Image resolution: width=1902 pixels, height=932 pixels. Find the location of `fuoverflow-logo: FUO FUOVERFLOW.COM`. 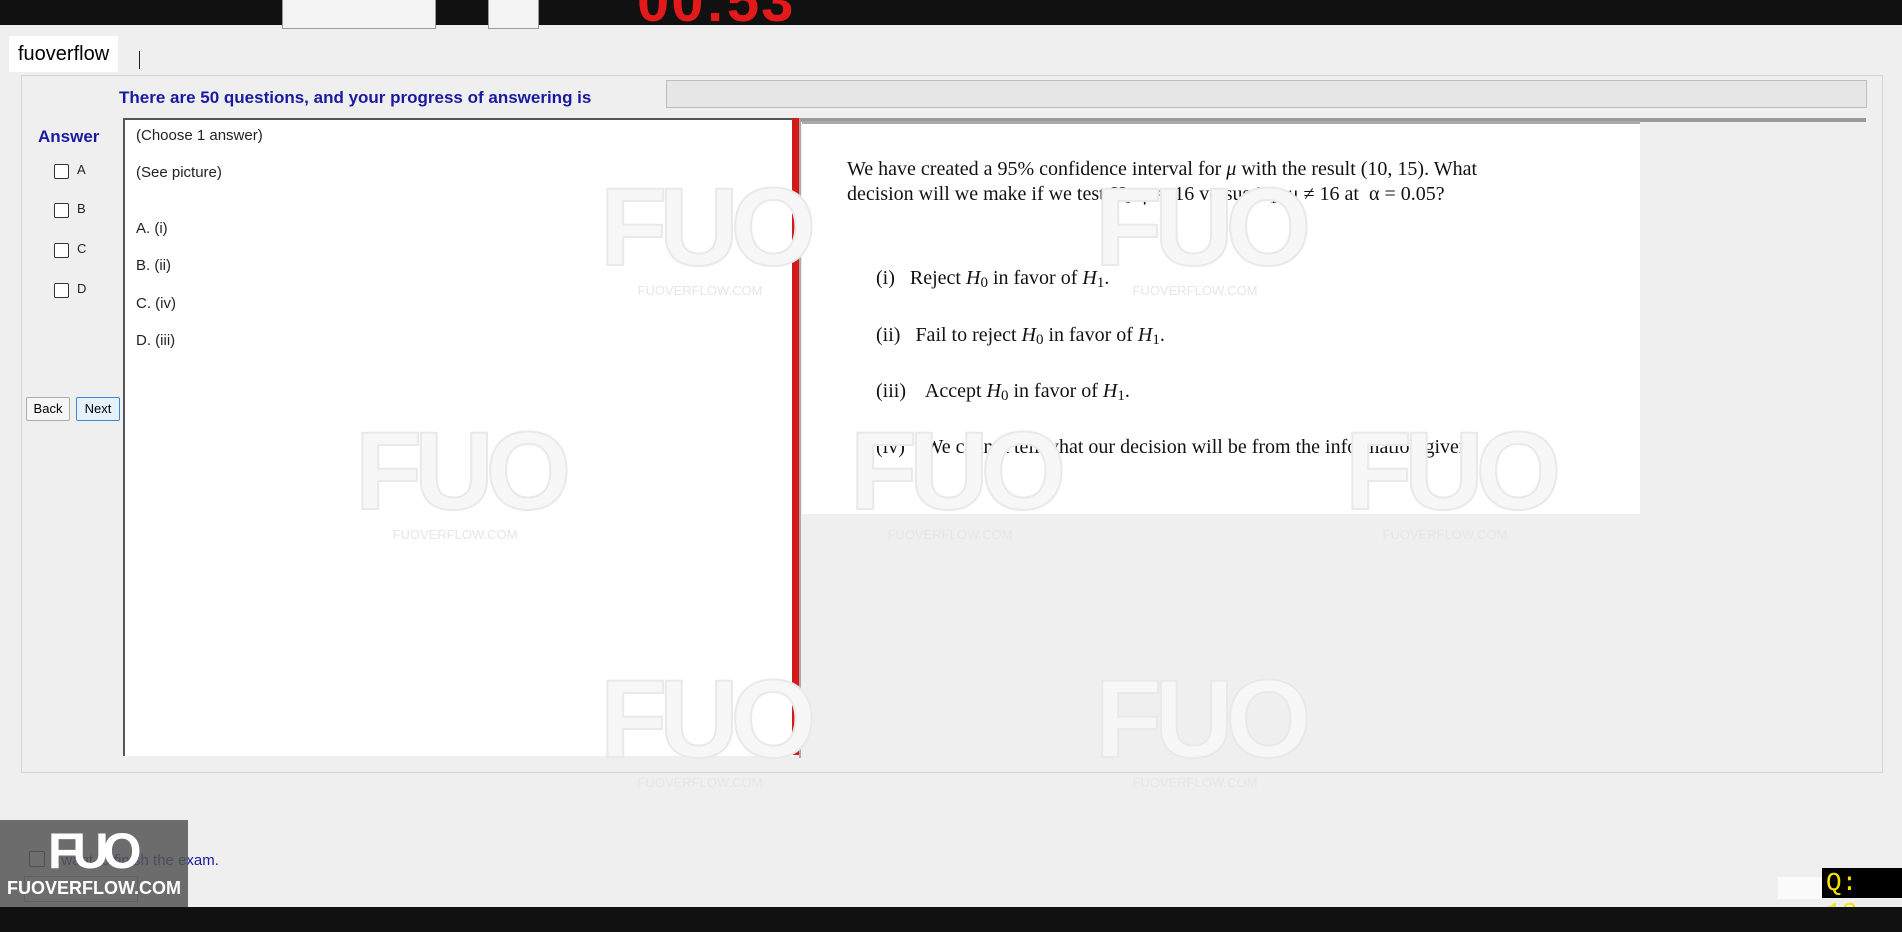

fuoverflow-logo: FUO FUOVERFLOW.COM is located at coordinates (94, 863).